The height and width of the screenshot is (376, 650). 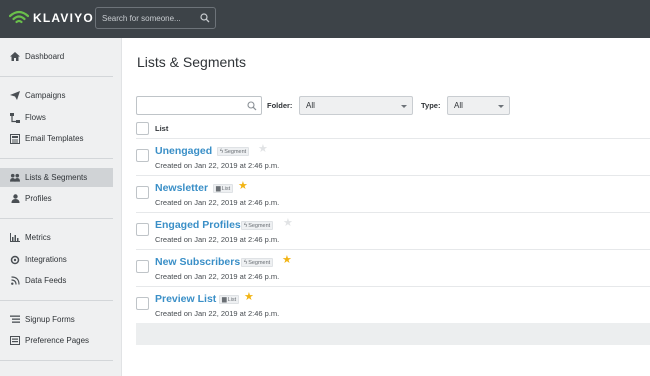 I want to click on table-footer, so click(x=393, y=334).